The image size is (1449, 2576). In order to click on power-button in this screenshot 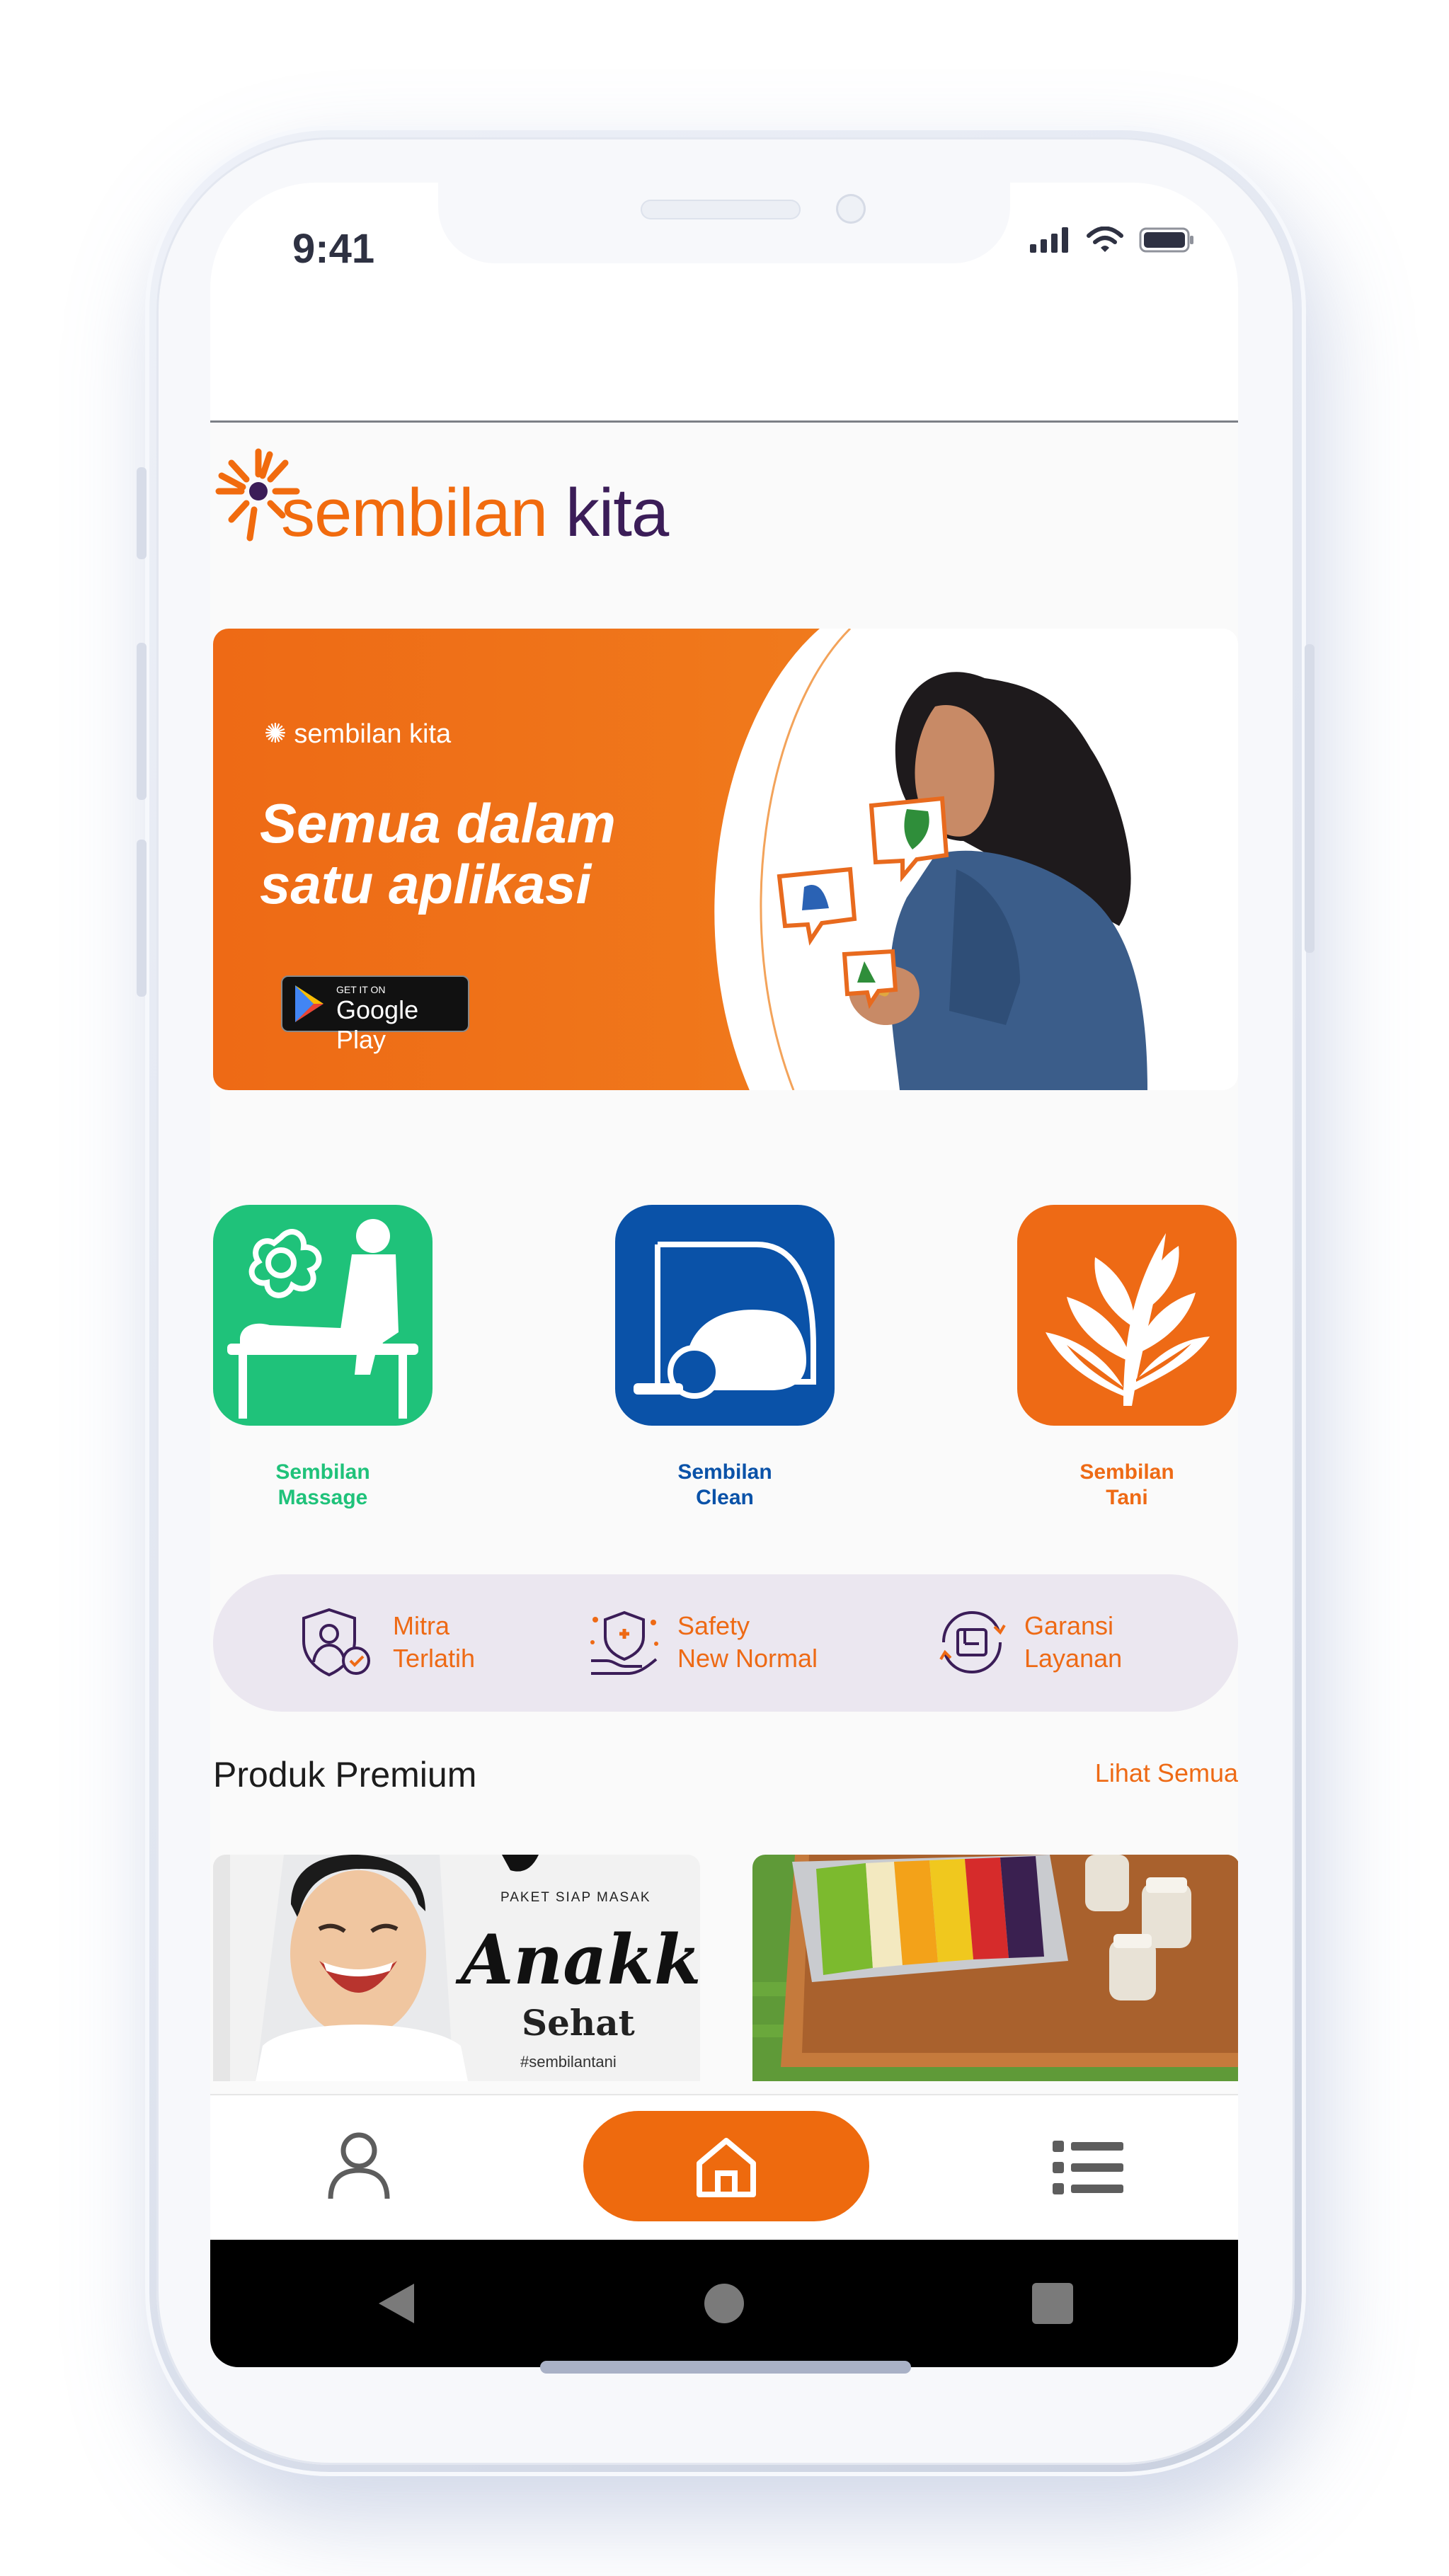, I will do `click(1310, 798)`.